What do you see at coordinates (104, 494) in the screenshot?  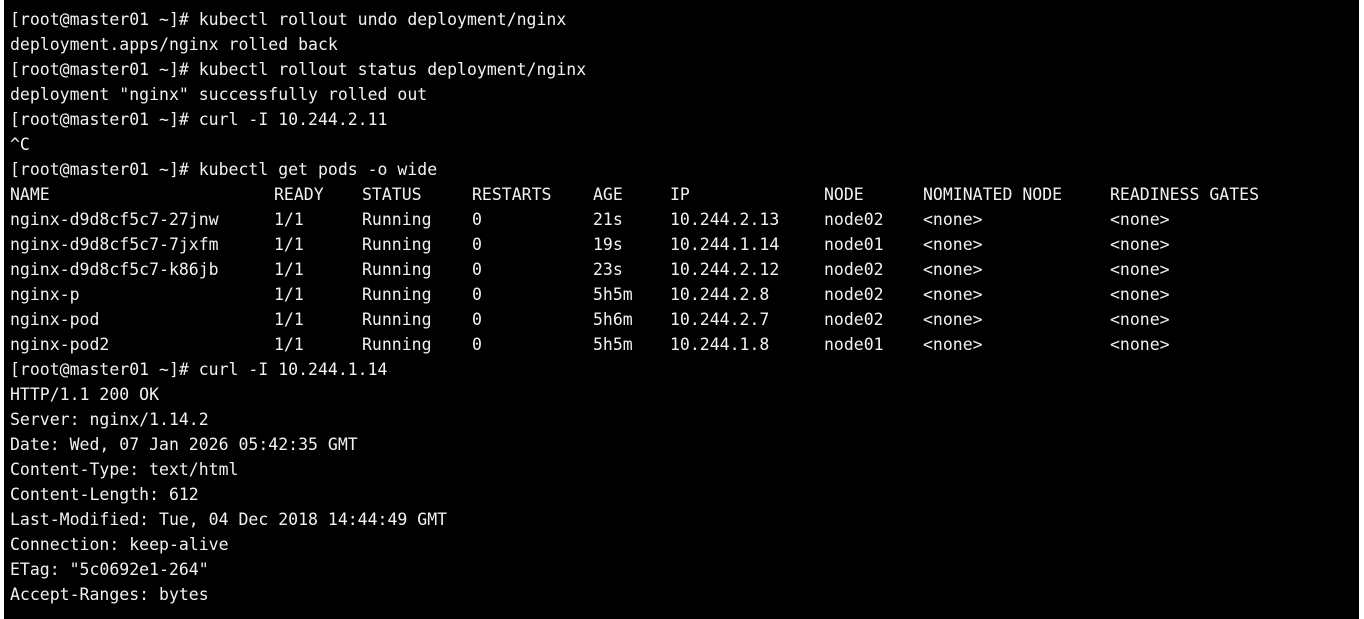 I see `output-line: Content-Length: 612` at bounding box center [104, 494].